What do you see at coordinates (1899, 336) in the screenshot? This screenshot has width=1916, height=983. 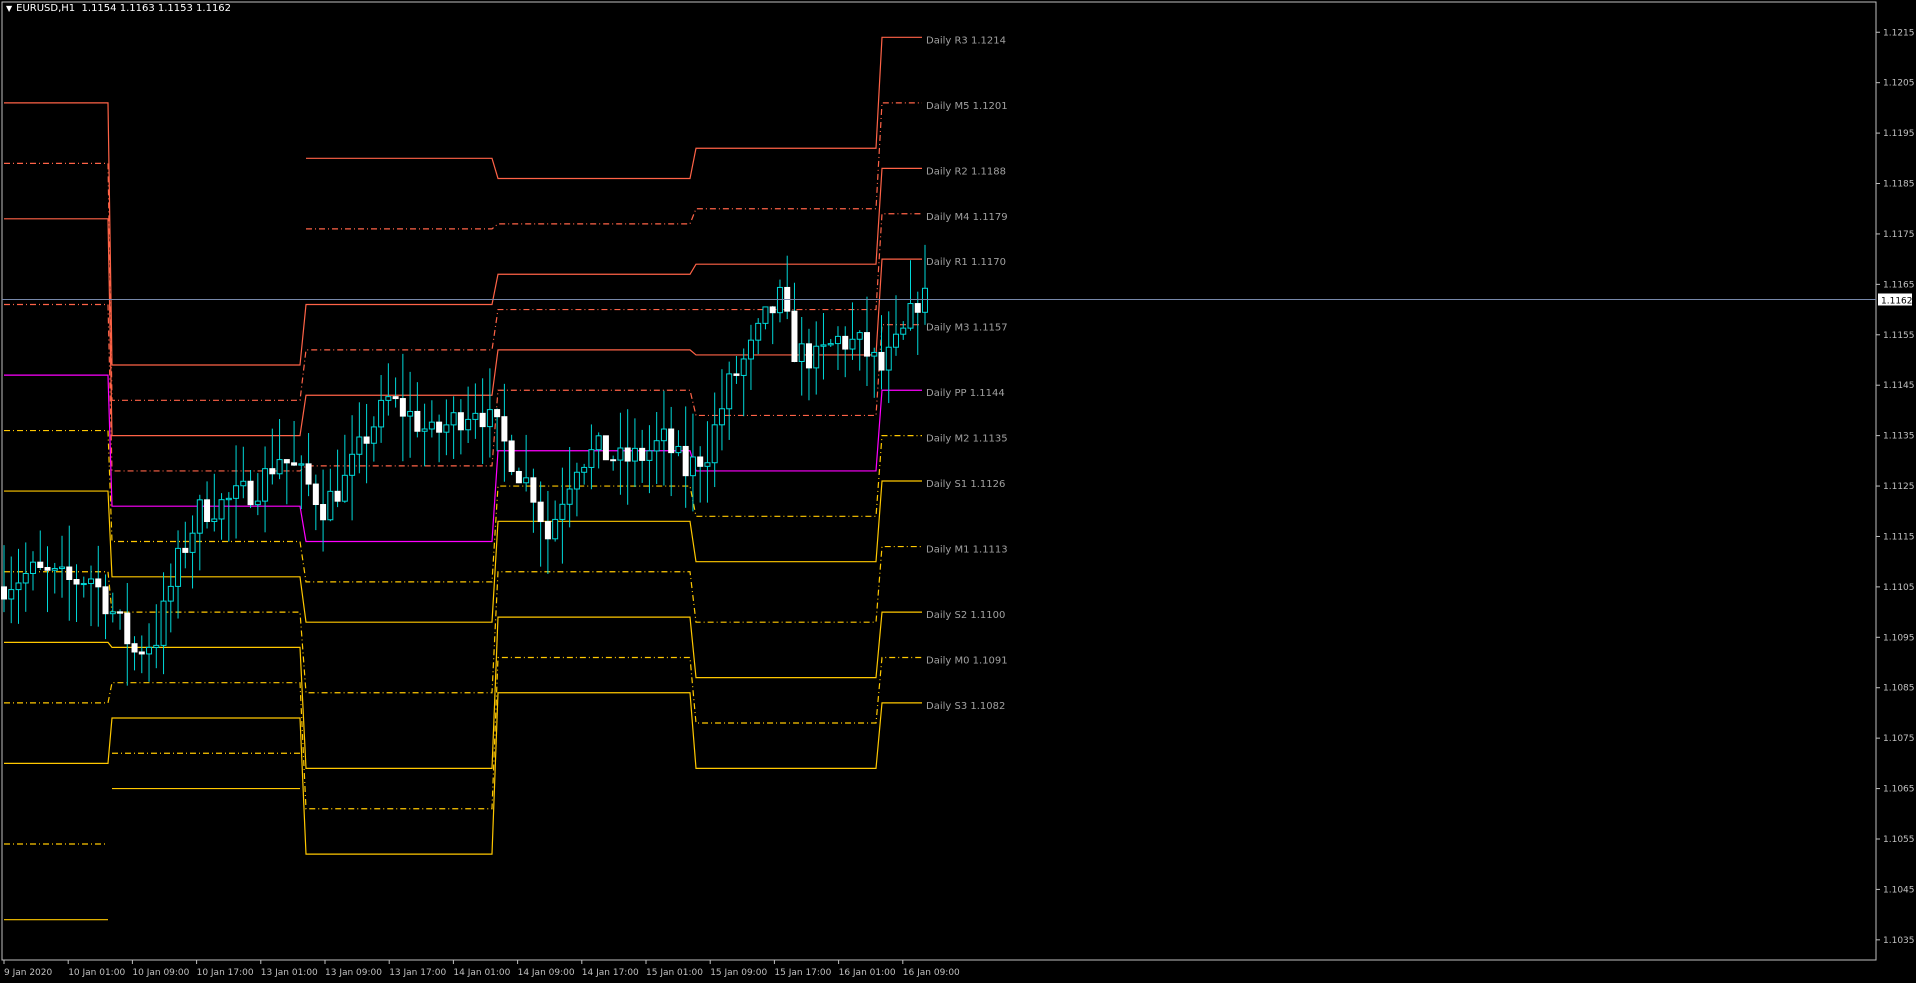 I see `y-tick-label: 1.1155` at bounding box center [1899, 336].